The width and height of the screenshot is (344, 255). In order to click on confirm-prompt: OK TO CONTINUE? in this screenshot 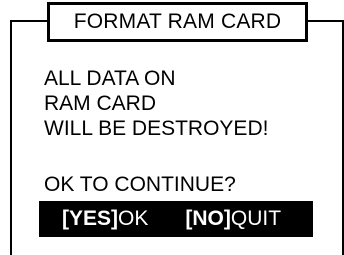, I will do `click(140, 184)`.